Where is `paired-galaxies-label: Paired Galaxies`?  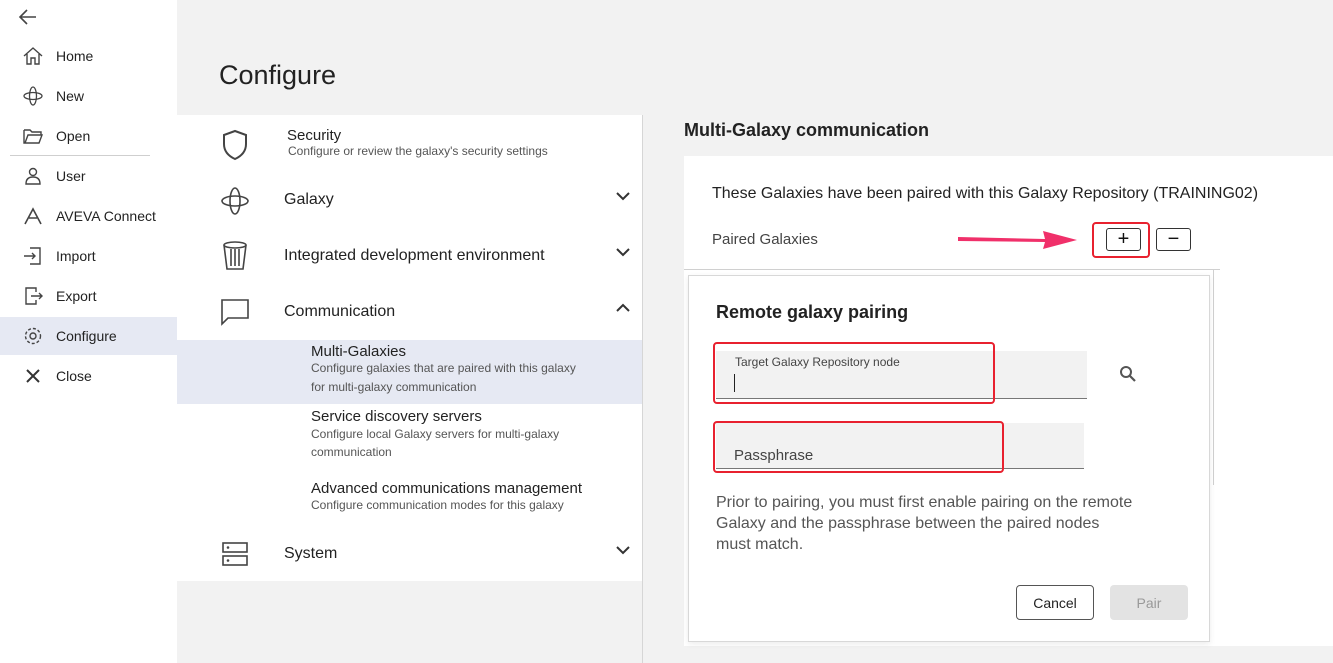
paired-galaxies-label: Paired Galaxies is located at coordinates (765, 239).